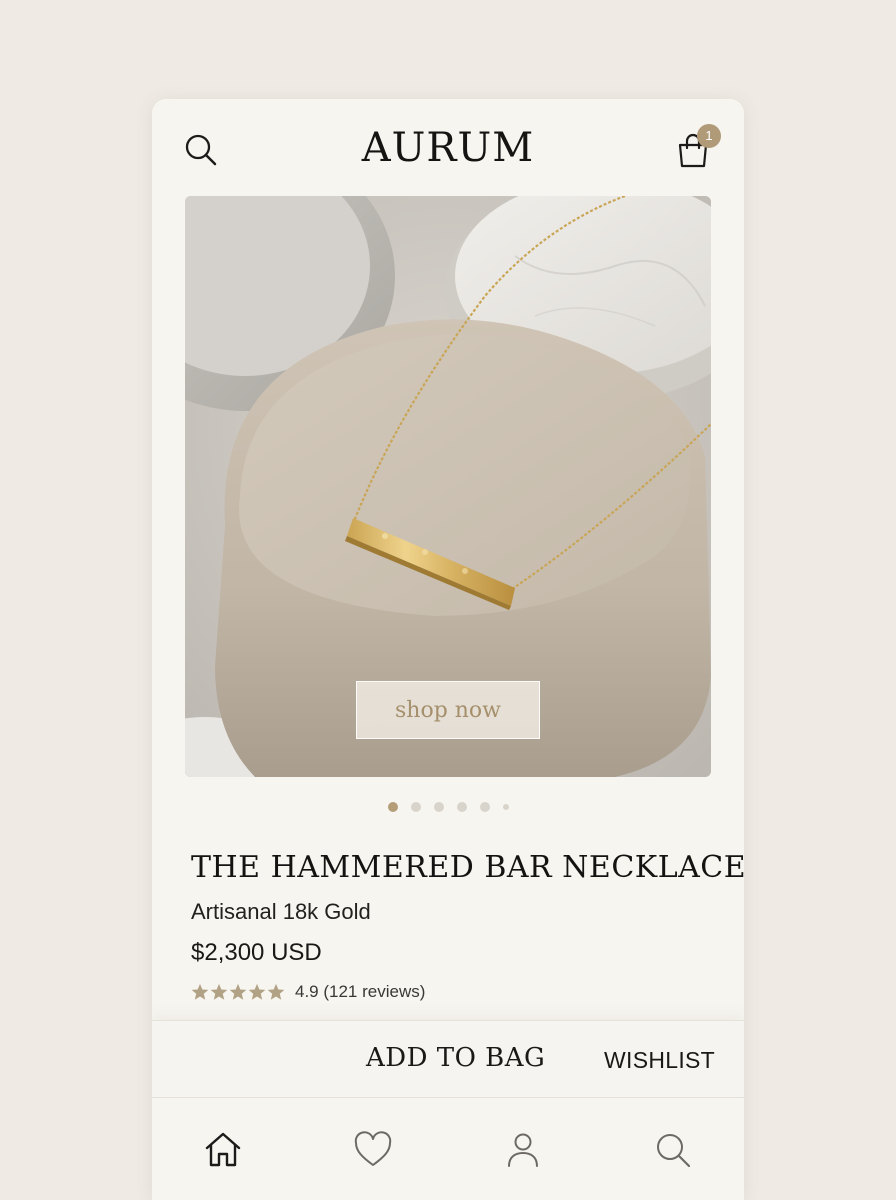 The width and height of the screenshot is (896, 1200). I want to click on search-icon, so click(673, 1150).